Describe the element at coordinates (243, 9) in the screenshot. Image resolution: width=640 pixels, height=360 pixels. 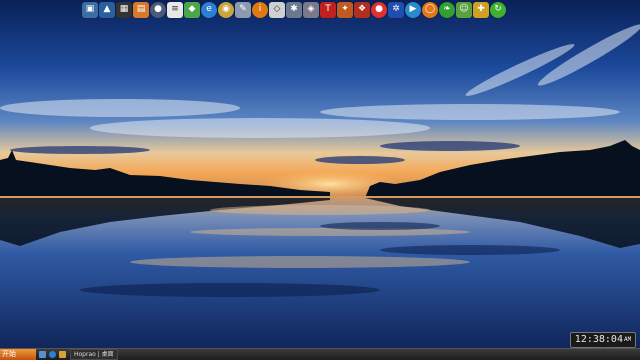
I see `tool-icon: ✎` at that location.